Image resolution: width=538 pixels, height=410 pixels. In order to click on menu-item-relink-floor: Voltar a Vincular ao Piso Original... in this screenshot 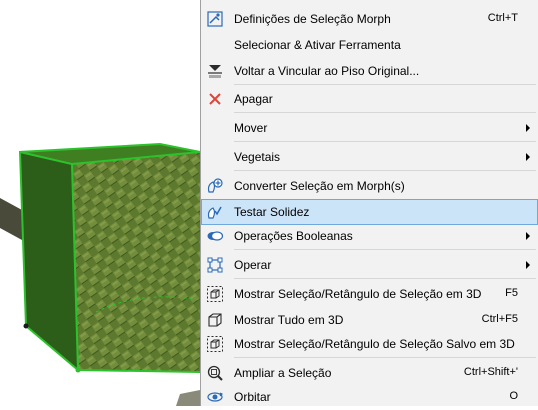, I will do `click(369, 71)`.